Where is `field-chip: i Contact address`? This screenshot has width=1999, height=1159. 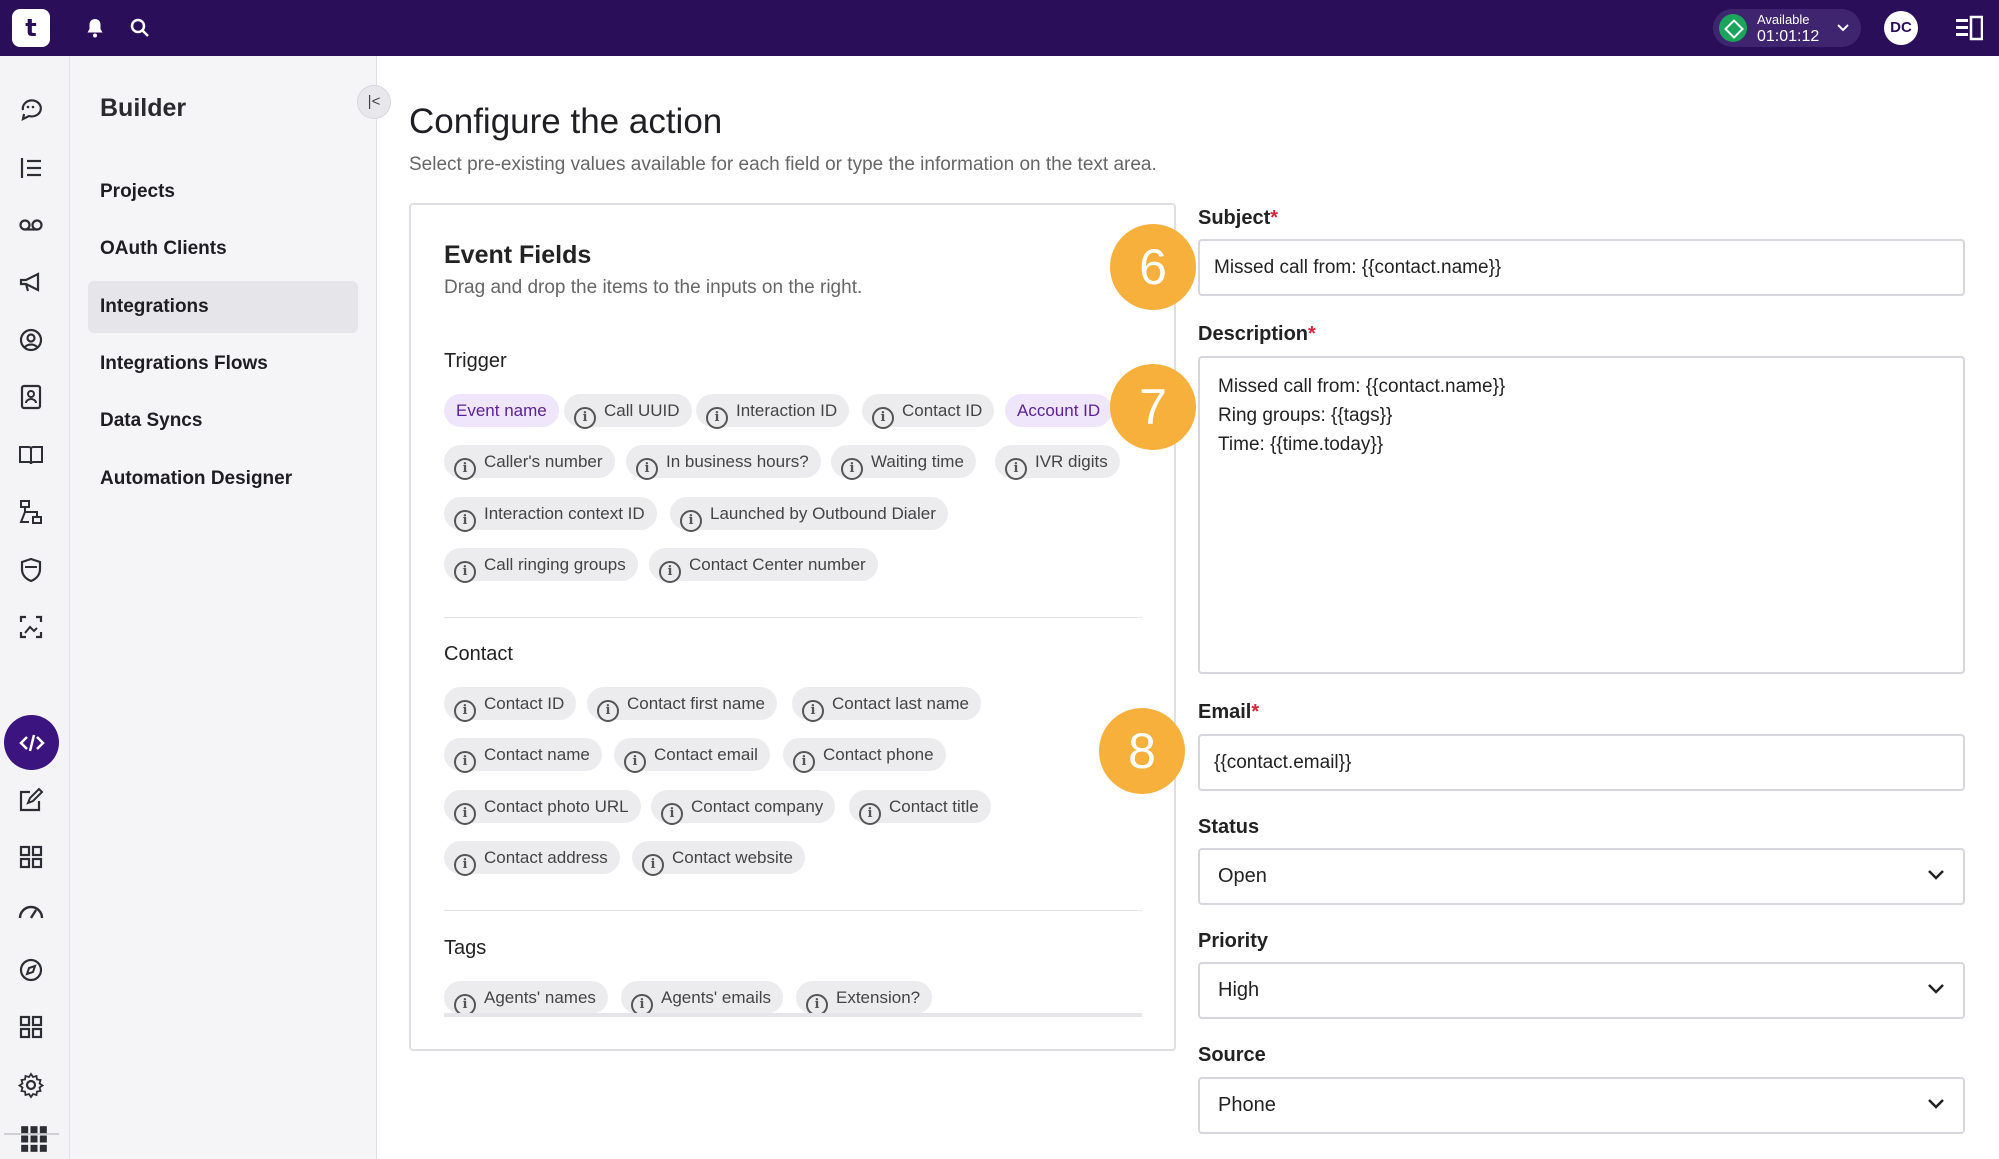 field-chip: i Contact address is located at coordinates (532, 858).